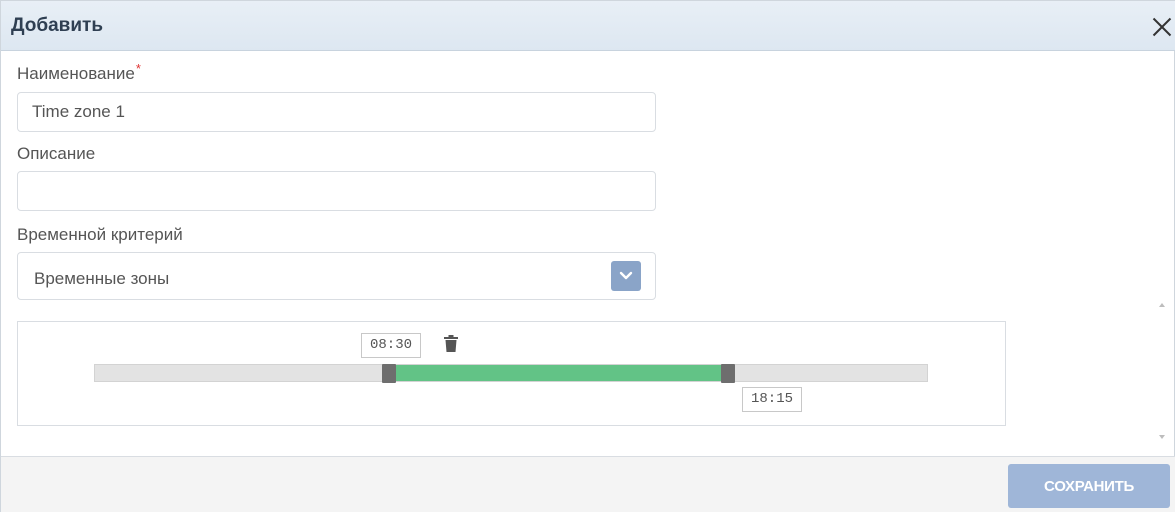  I want to click on end-time-label: 18:15, so click(772, 399).